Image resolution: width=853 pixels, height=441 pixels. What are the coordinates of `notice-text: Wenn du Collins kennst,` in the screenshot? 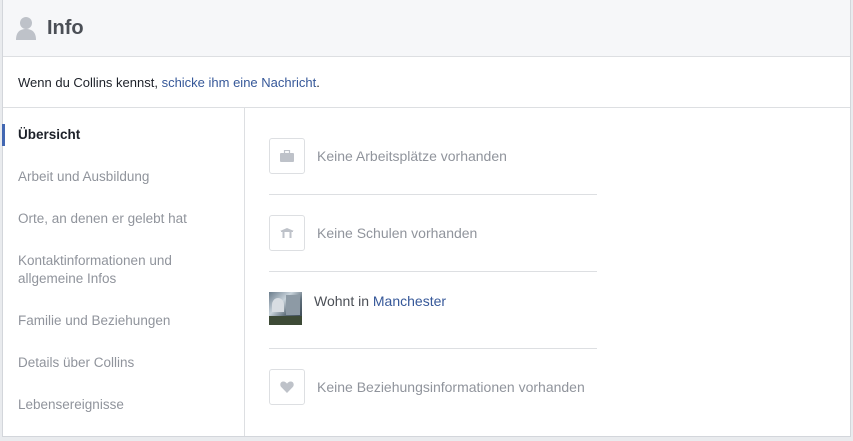 It's located at (90, 82).